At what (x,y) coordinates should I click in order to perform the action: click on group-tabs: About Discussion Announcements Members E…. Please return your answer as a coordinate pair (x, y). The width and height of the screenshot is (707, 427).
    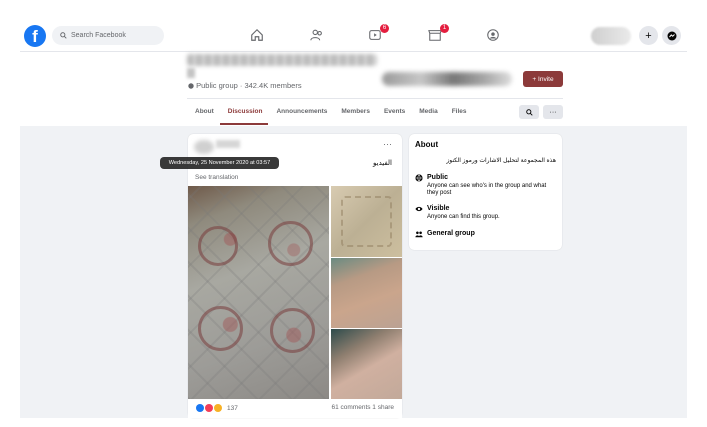
    Looking at the image, I should click on (330, 114).